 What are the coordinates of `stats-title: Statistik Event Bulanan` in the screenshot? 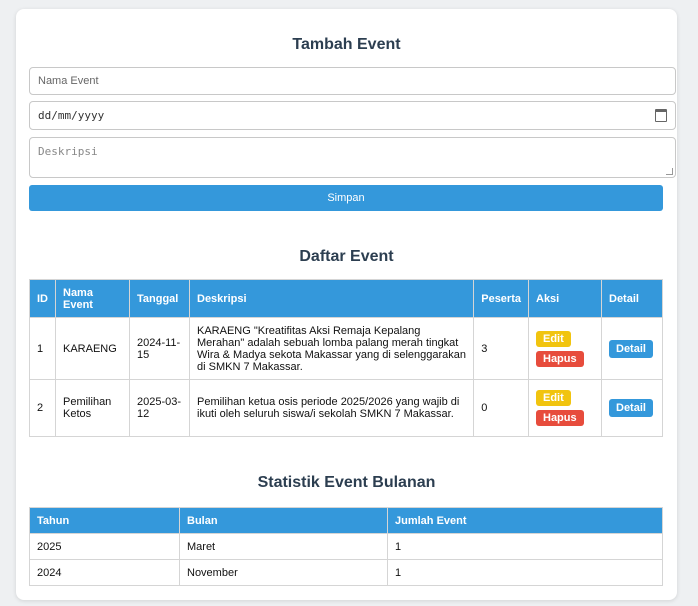 It's located at (346, 482).